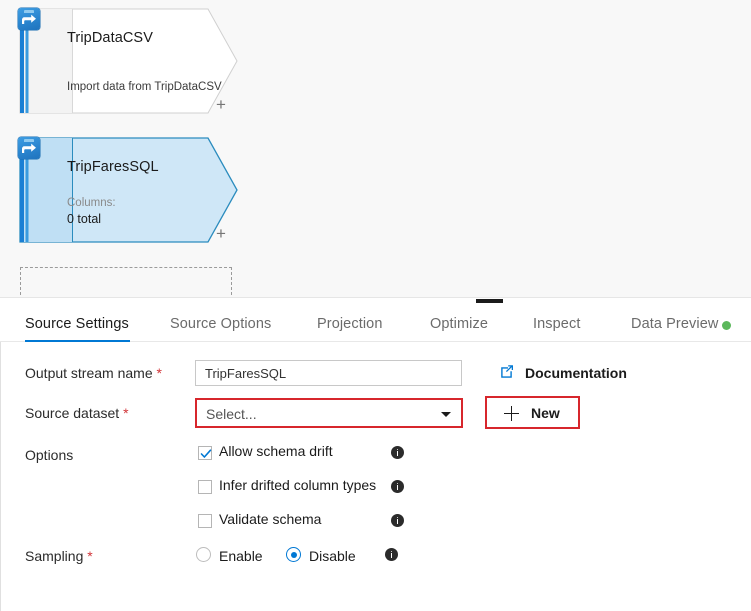 The height and width of the screenshot is (611, 751). What do you see at coordinates (241, 556) in the screenshot?
I see `radio-label-enable: Enable` at bounding box center [241, 556].